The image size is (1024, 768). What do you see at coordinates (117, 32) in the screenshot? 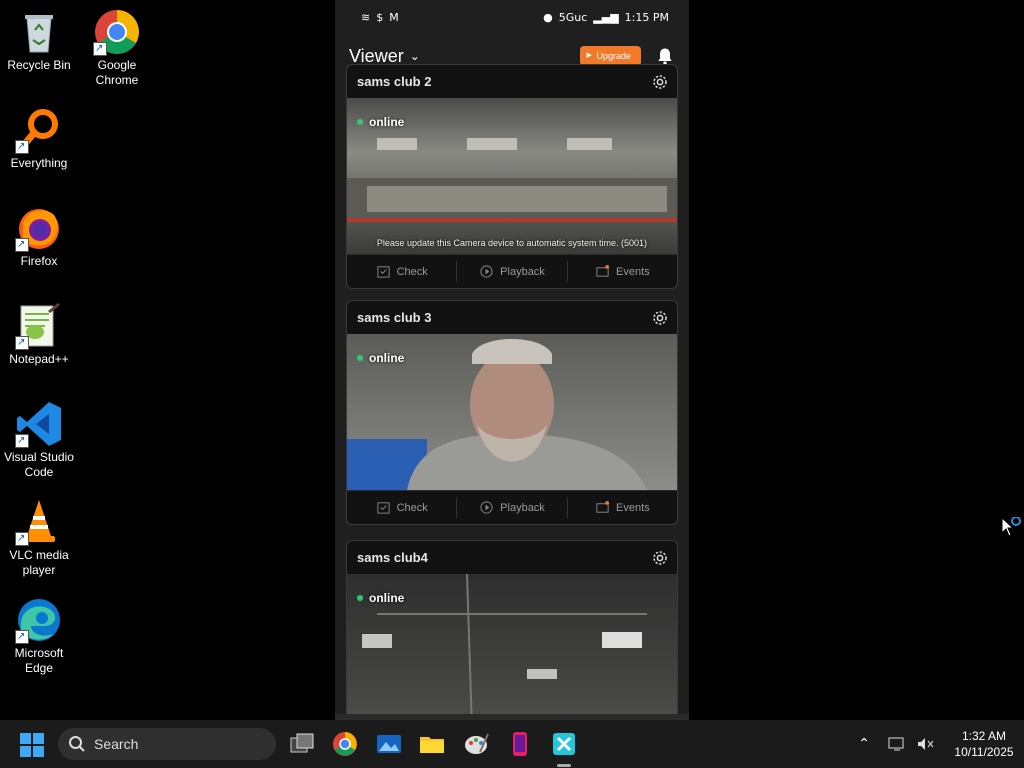
I see `chrome-icon` at bounding box center [117, 32].